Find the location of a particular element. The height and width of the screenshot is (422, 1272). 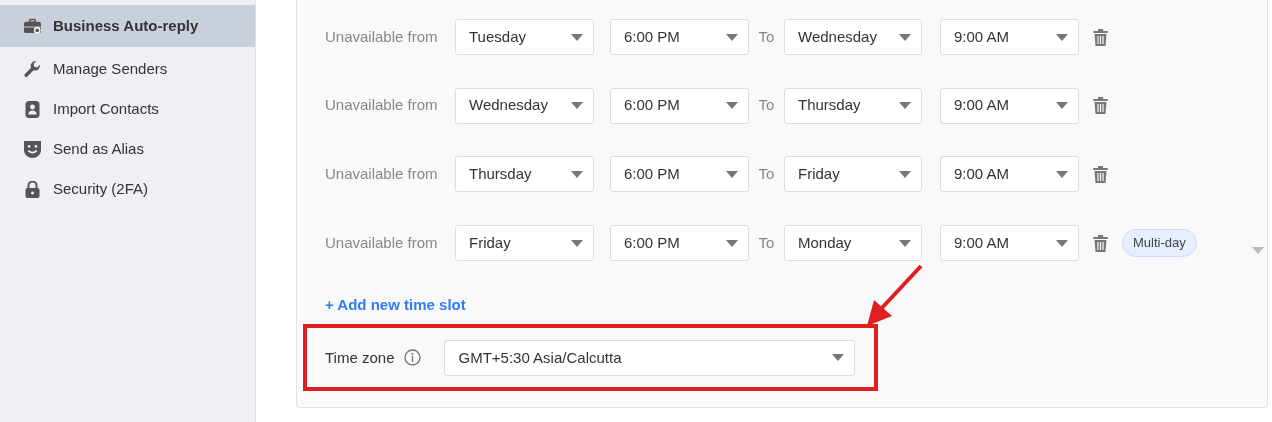

day-dropdown: Monday is located at coordinates (853, 243).